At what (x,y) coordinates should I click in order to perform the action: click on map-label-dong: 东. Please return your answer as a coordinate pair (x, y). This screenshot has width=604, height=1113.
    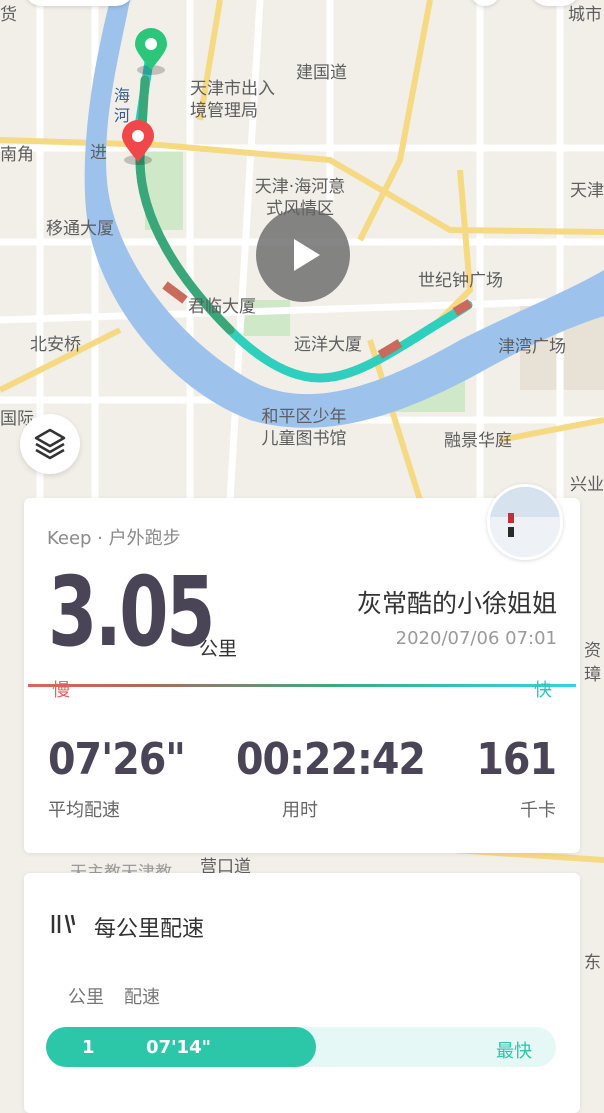
    Looking at the image, I should click on (592, 963).